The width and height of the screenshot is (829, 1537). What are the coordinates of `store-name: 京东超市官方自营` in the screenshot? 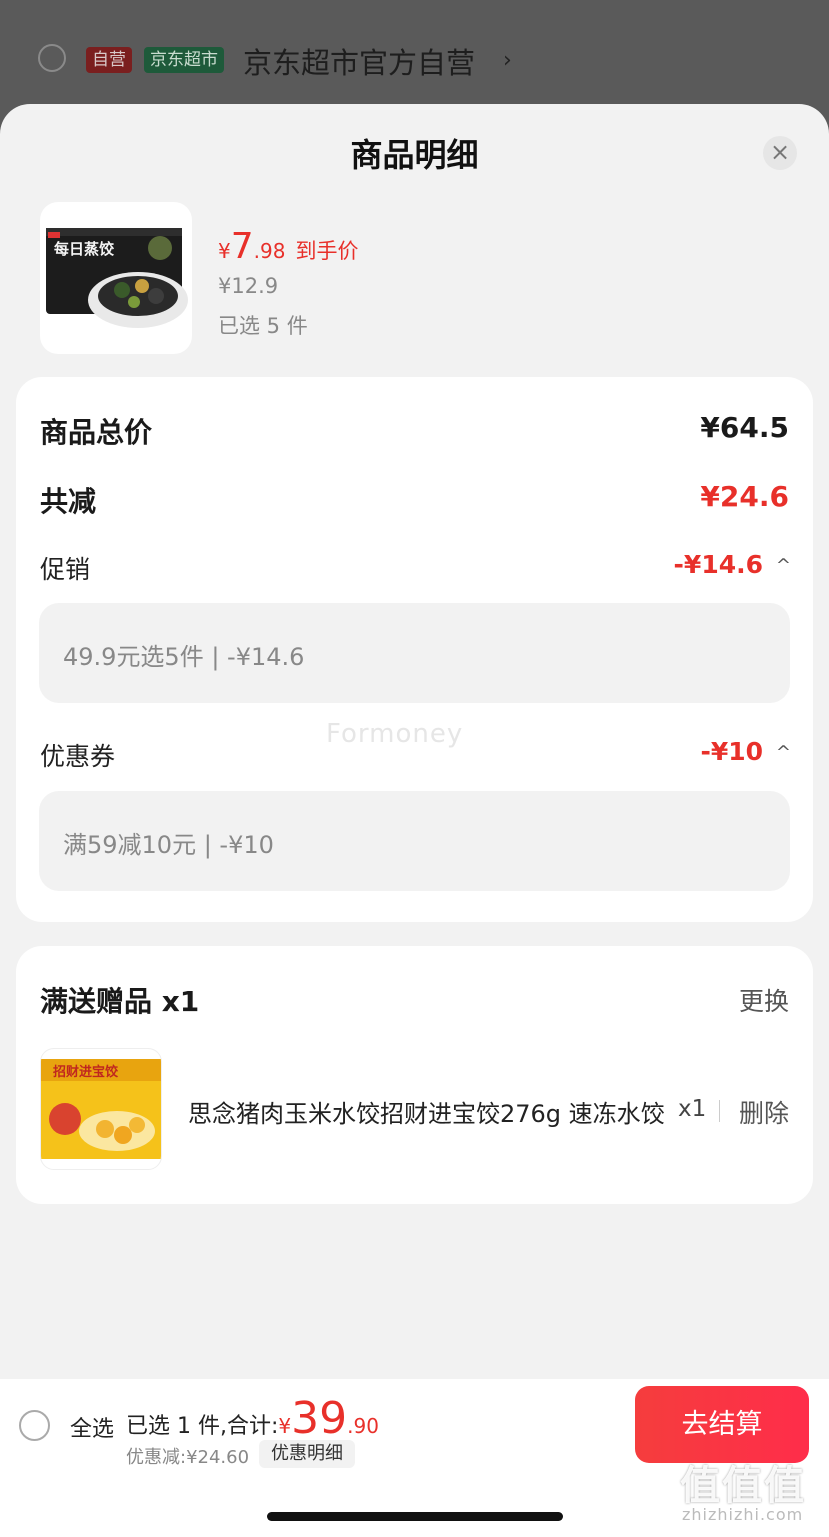 It's located at (359, 61).